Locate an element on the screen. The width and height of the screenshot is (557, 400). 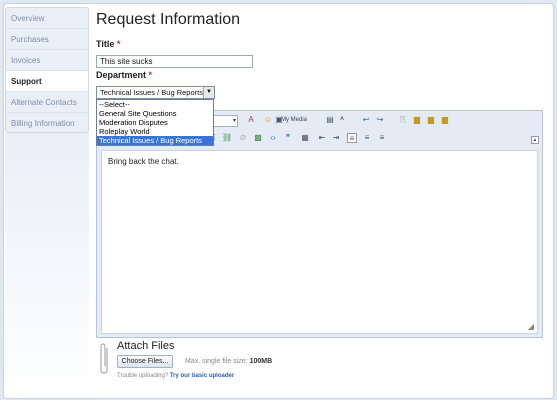
max-file-size-text: Max. single file size: 100MB is located at coordinates (228, 361).